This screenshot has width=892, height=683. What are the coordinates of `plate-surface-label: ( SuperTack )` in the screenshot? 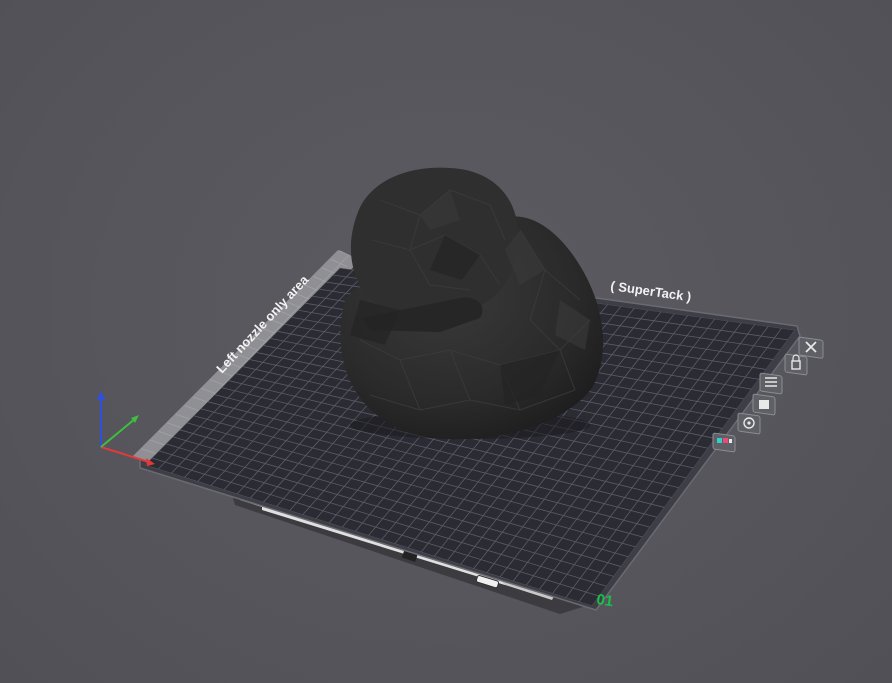 It's located at (651, 291).